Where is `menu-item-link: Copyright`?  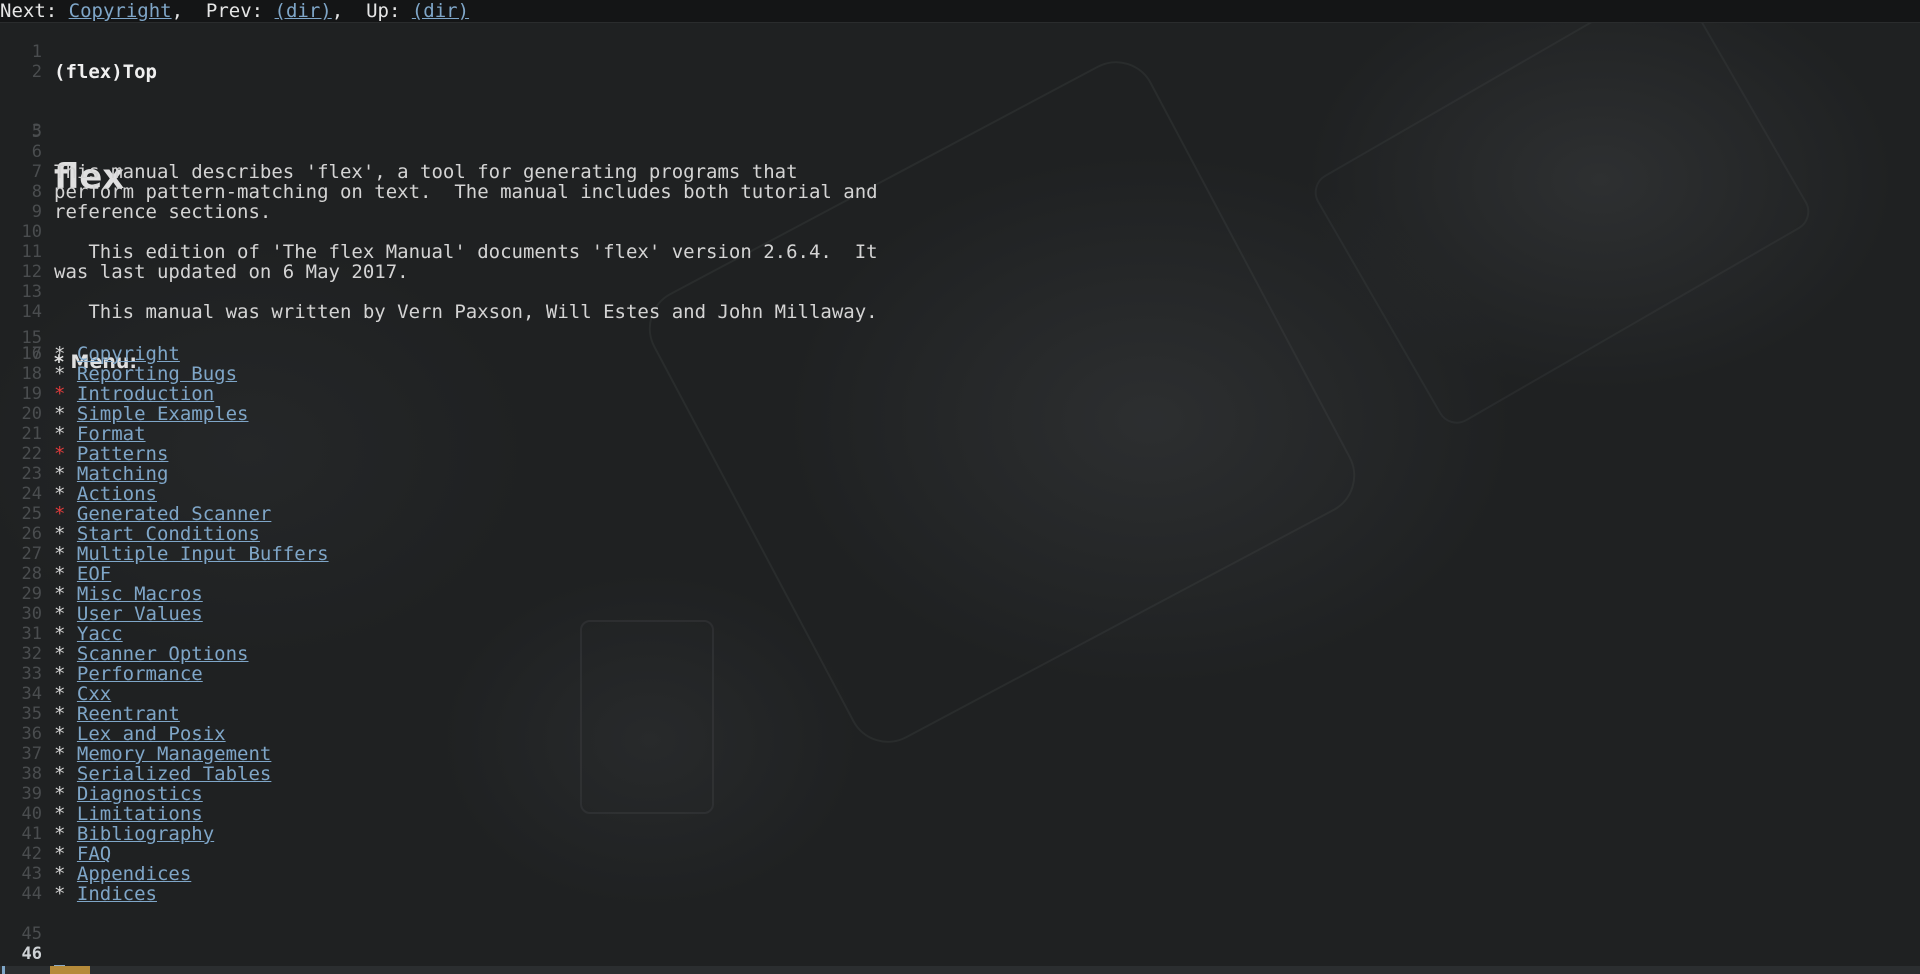 menu-item-link: Copyright is located at coordinates (128, 354).